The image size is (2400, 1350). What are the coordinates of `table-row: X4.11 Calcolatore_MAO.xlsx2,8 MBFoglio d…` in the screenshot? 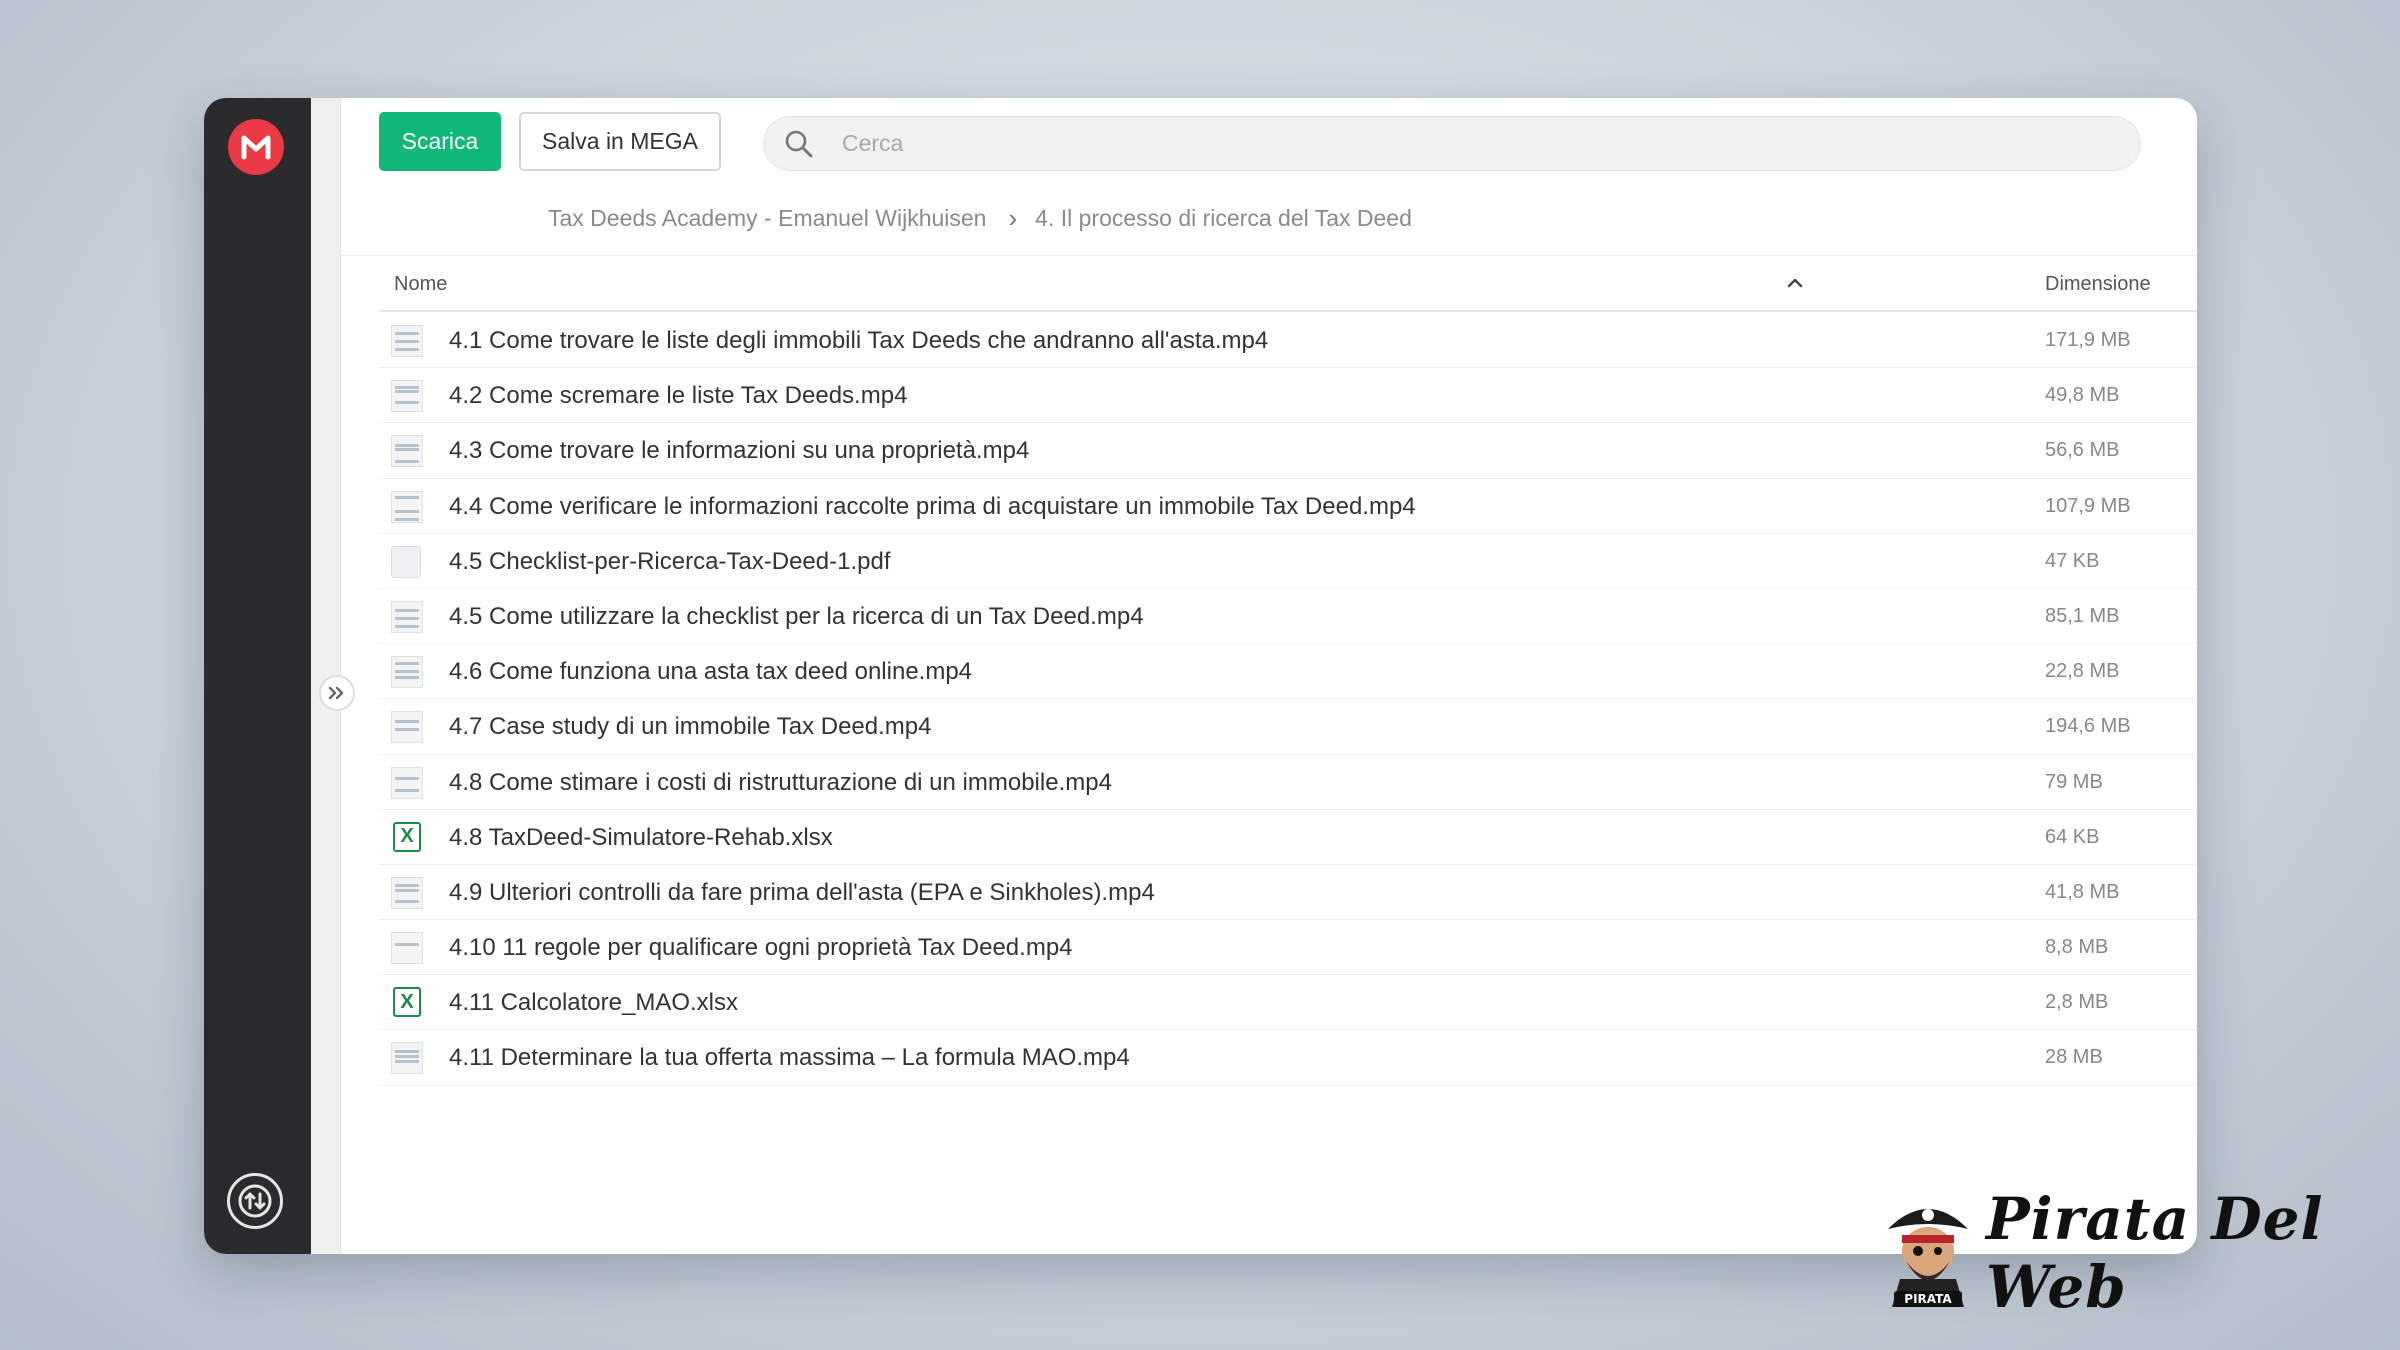 It's located at (1288, 1003).